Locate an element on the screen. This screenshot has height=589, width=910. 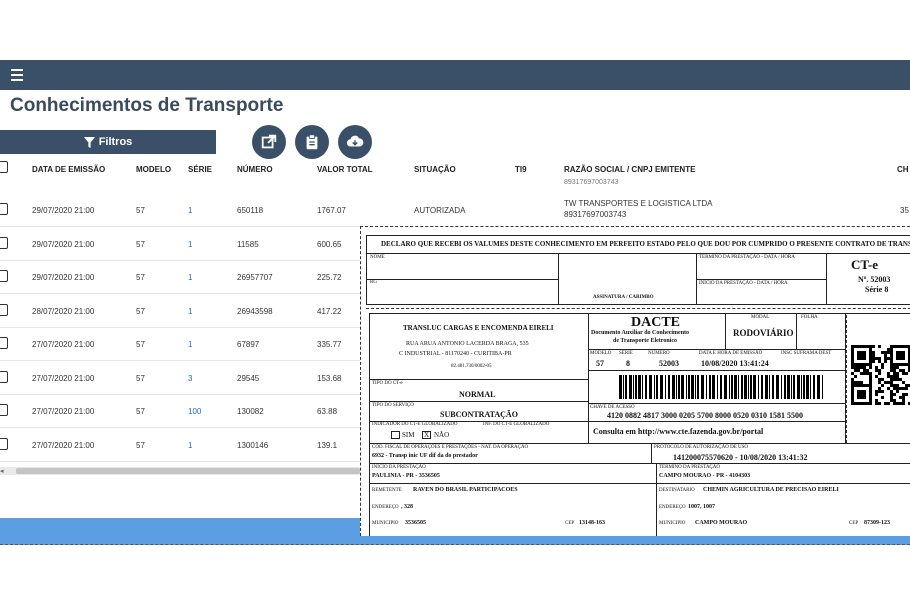
scrollbar-thumb is located at coordinates (188, 471).